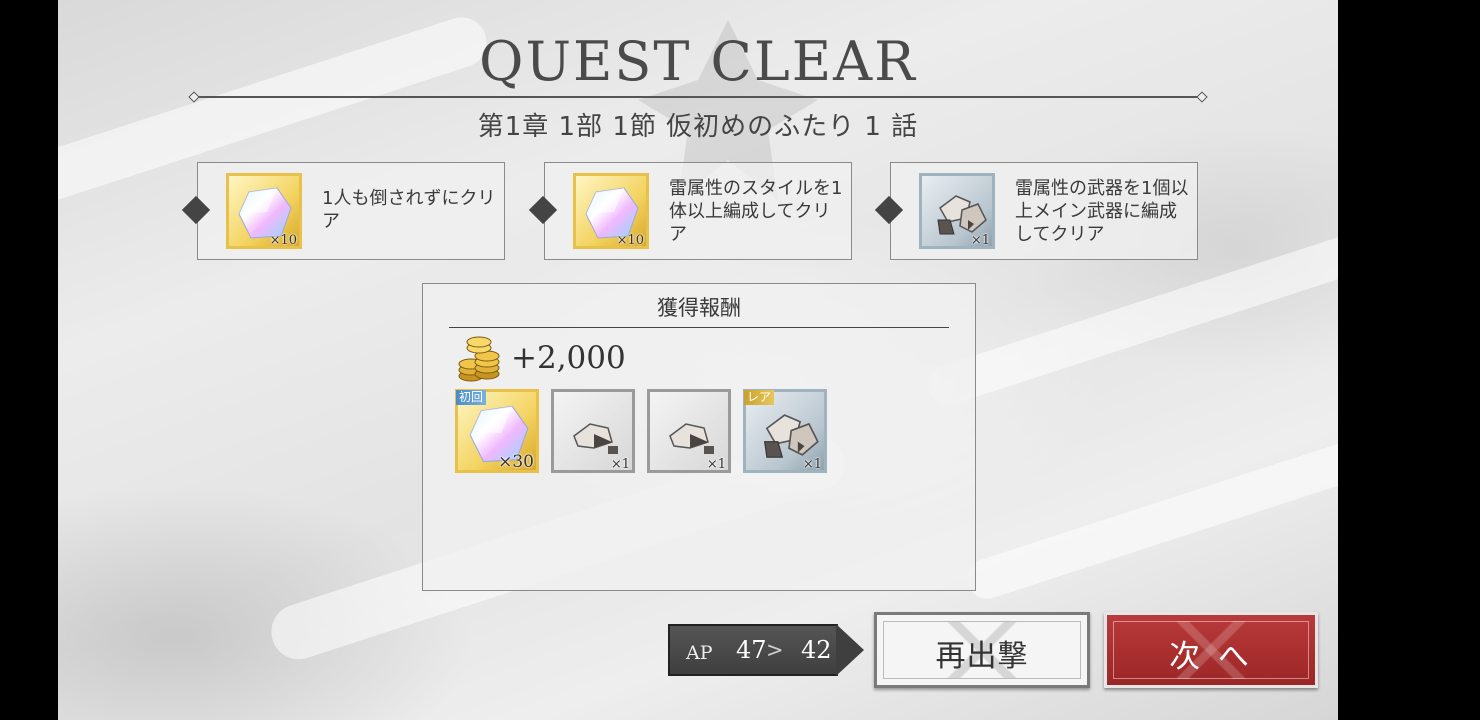 This screenshot has height=720, width=1480. I want to click on mission-card: ×1 雷属性の武器を1個以上メイン武器に編成してクリア, so click(1036, 211).